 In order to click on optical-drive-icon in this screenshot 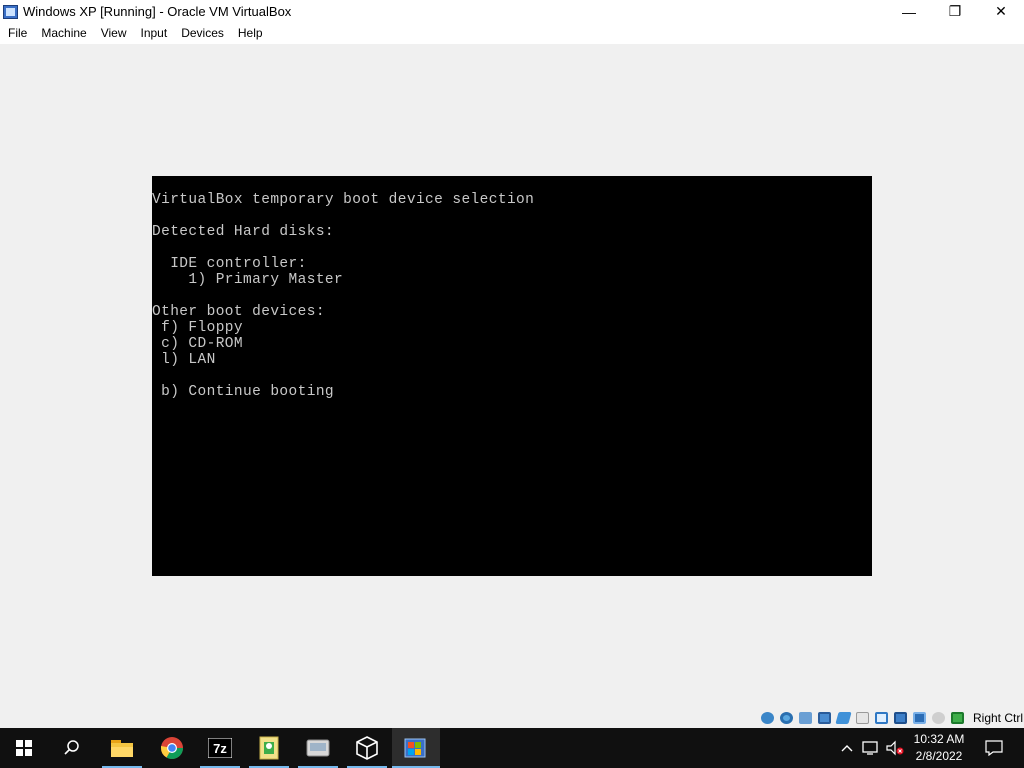, I will do `click(786, 718)`.